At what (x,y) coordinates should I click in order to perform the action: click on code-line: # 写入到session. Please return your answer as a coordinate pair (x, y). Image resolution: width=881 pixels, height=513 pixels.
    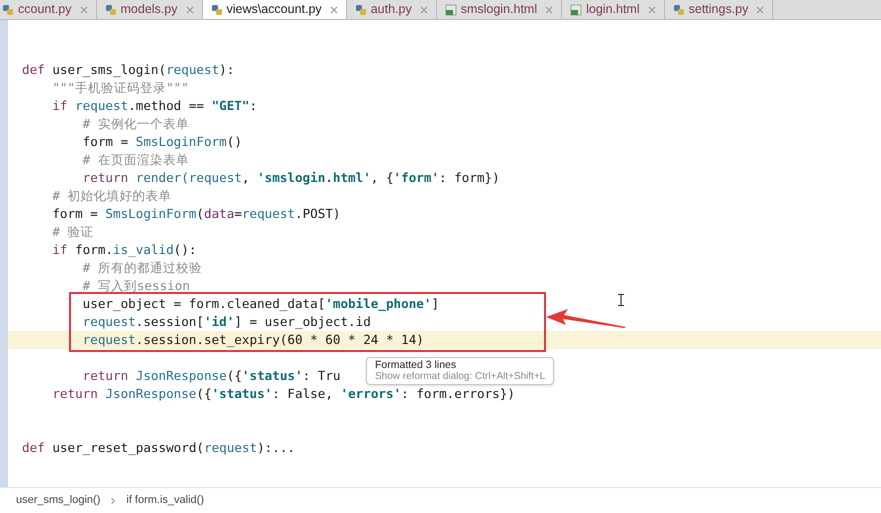
    Looking at the image, I should click on (136, 285).